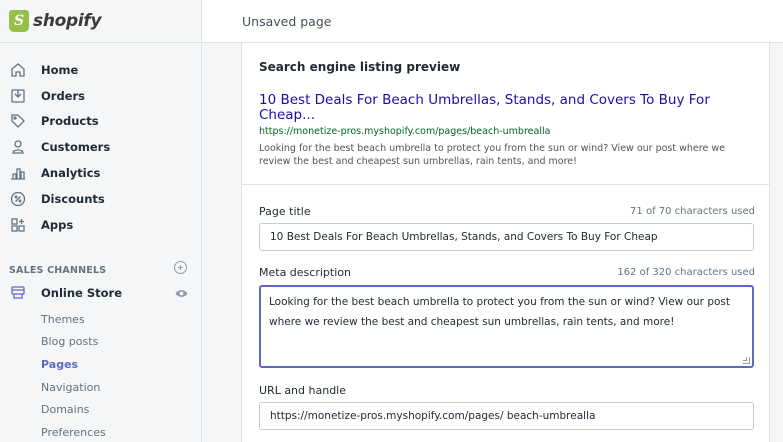 The image size is (783, 442). Describe the element at coordinates (181, 292) in the screenshot. I see `eye-icon` at that location.